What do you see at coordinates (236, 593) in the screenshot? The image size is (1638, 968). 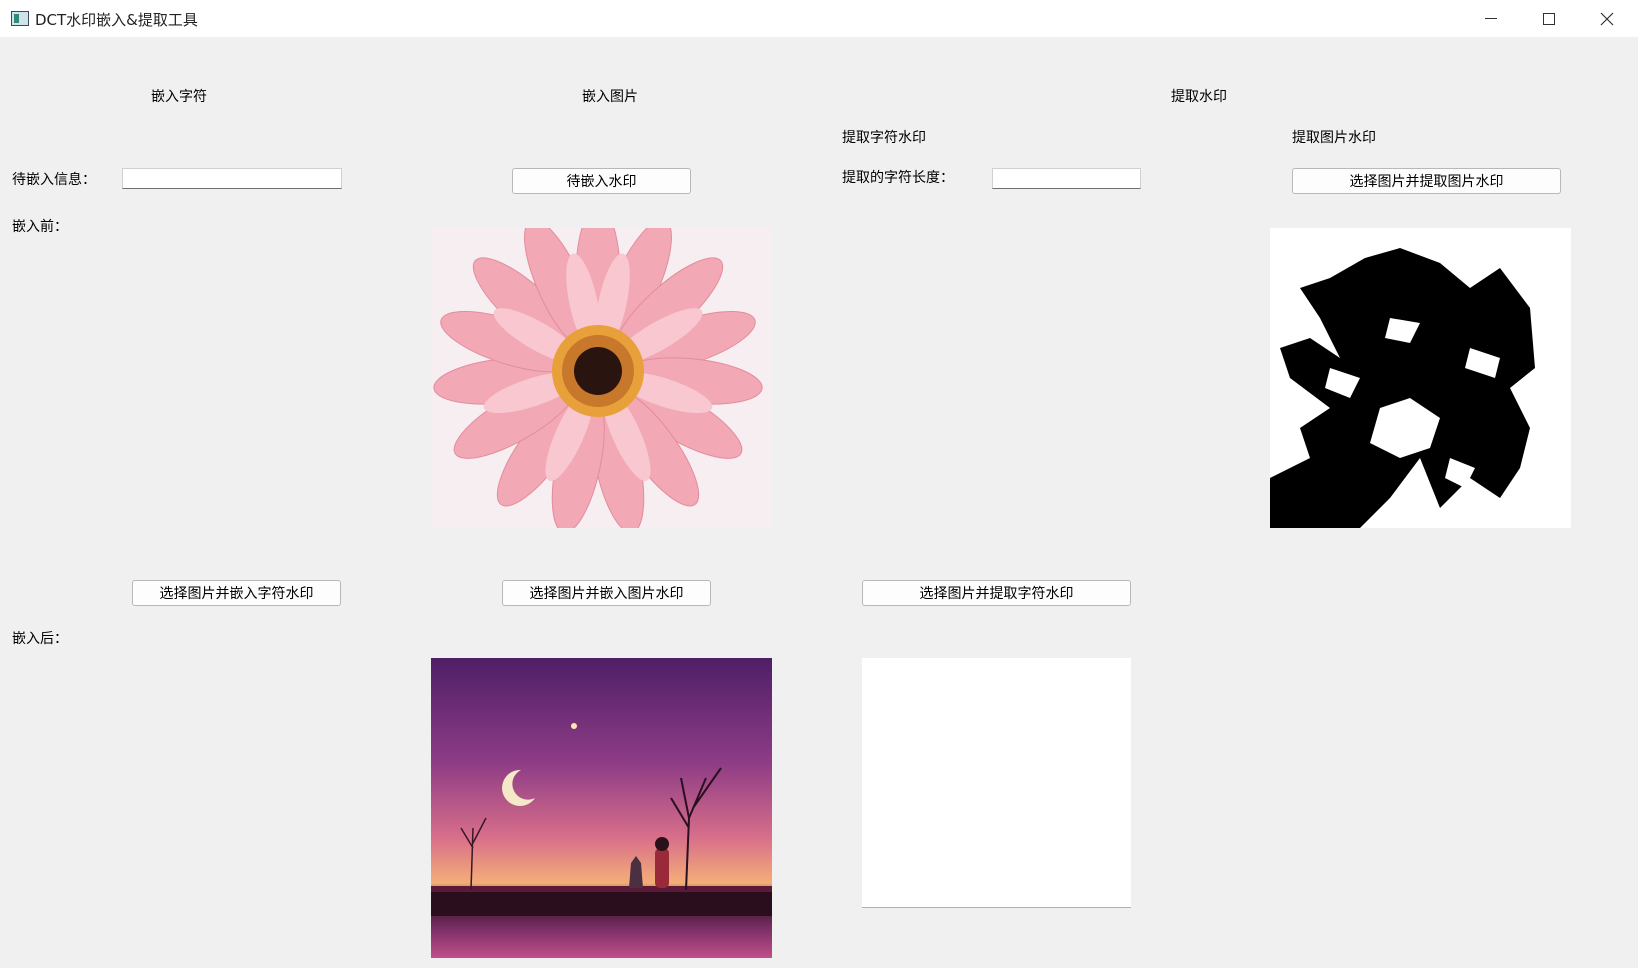 I see `embed-text-watermark-button: 选择图片并嵌入字符水印` at bounding box center [236, 593].